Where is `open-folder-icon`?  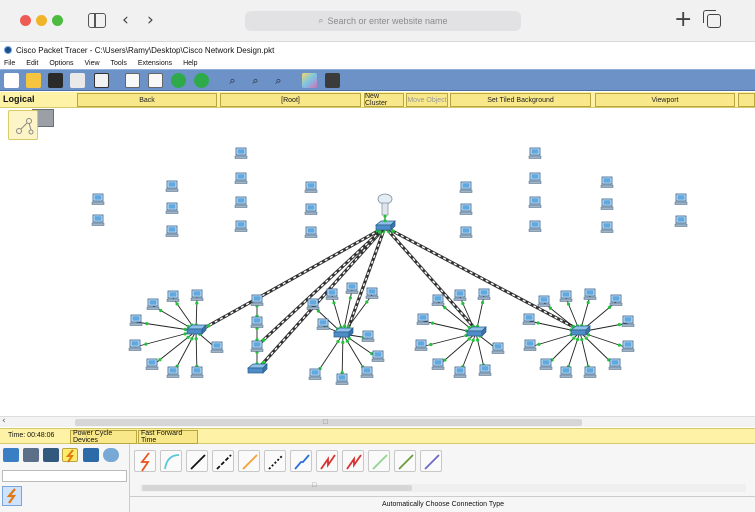
open-folder-icon is located at coordinates (33, 80).